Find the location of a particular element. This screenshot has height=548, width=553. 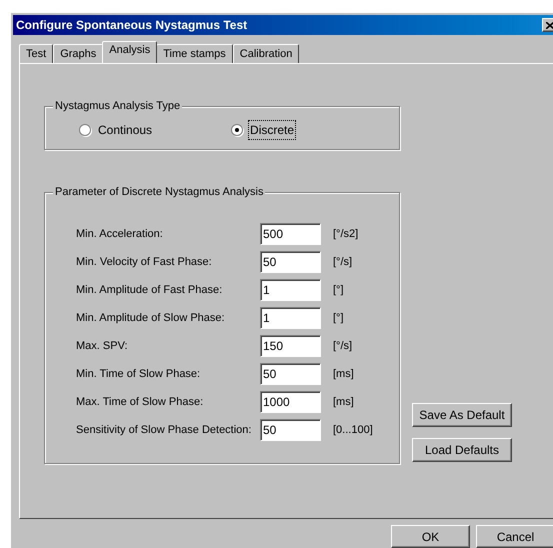

tab: Calibration is located at coordinates (266, 53).